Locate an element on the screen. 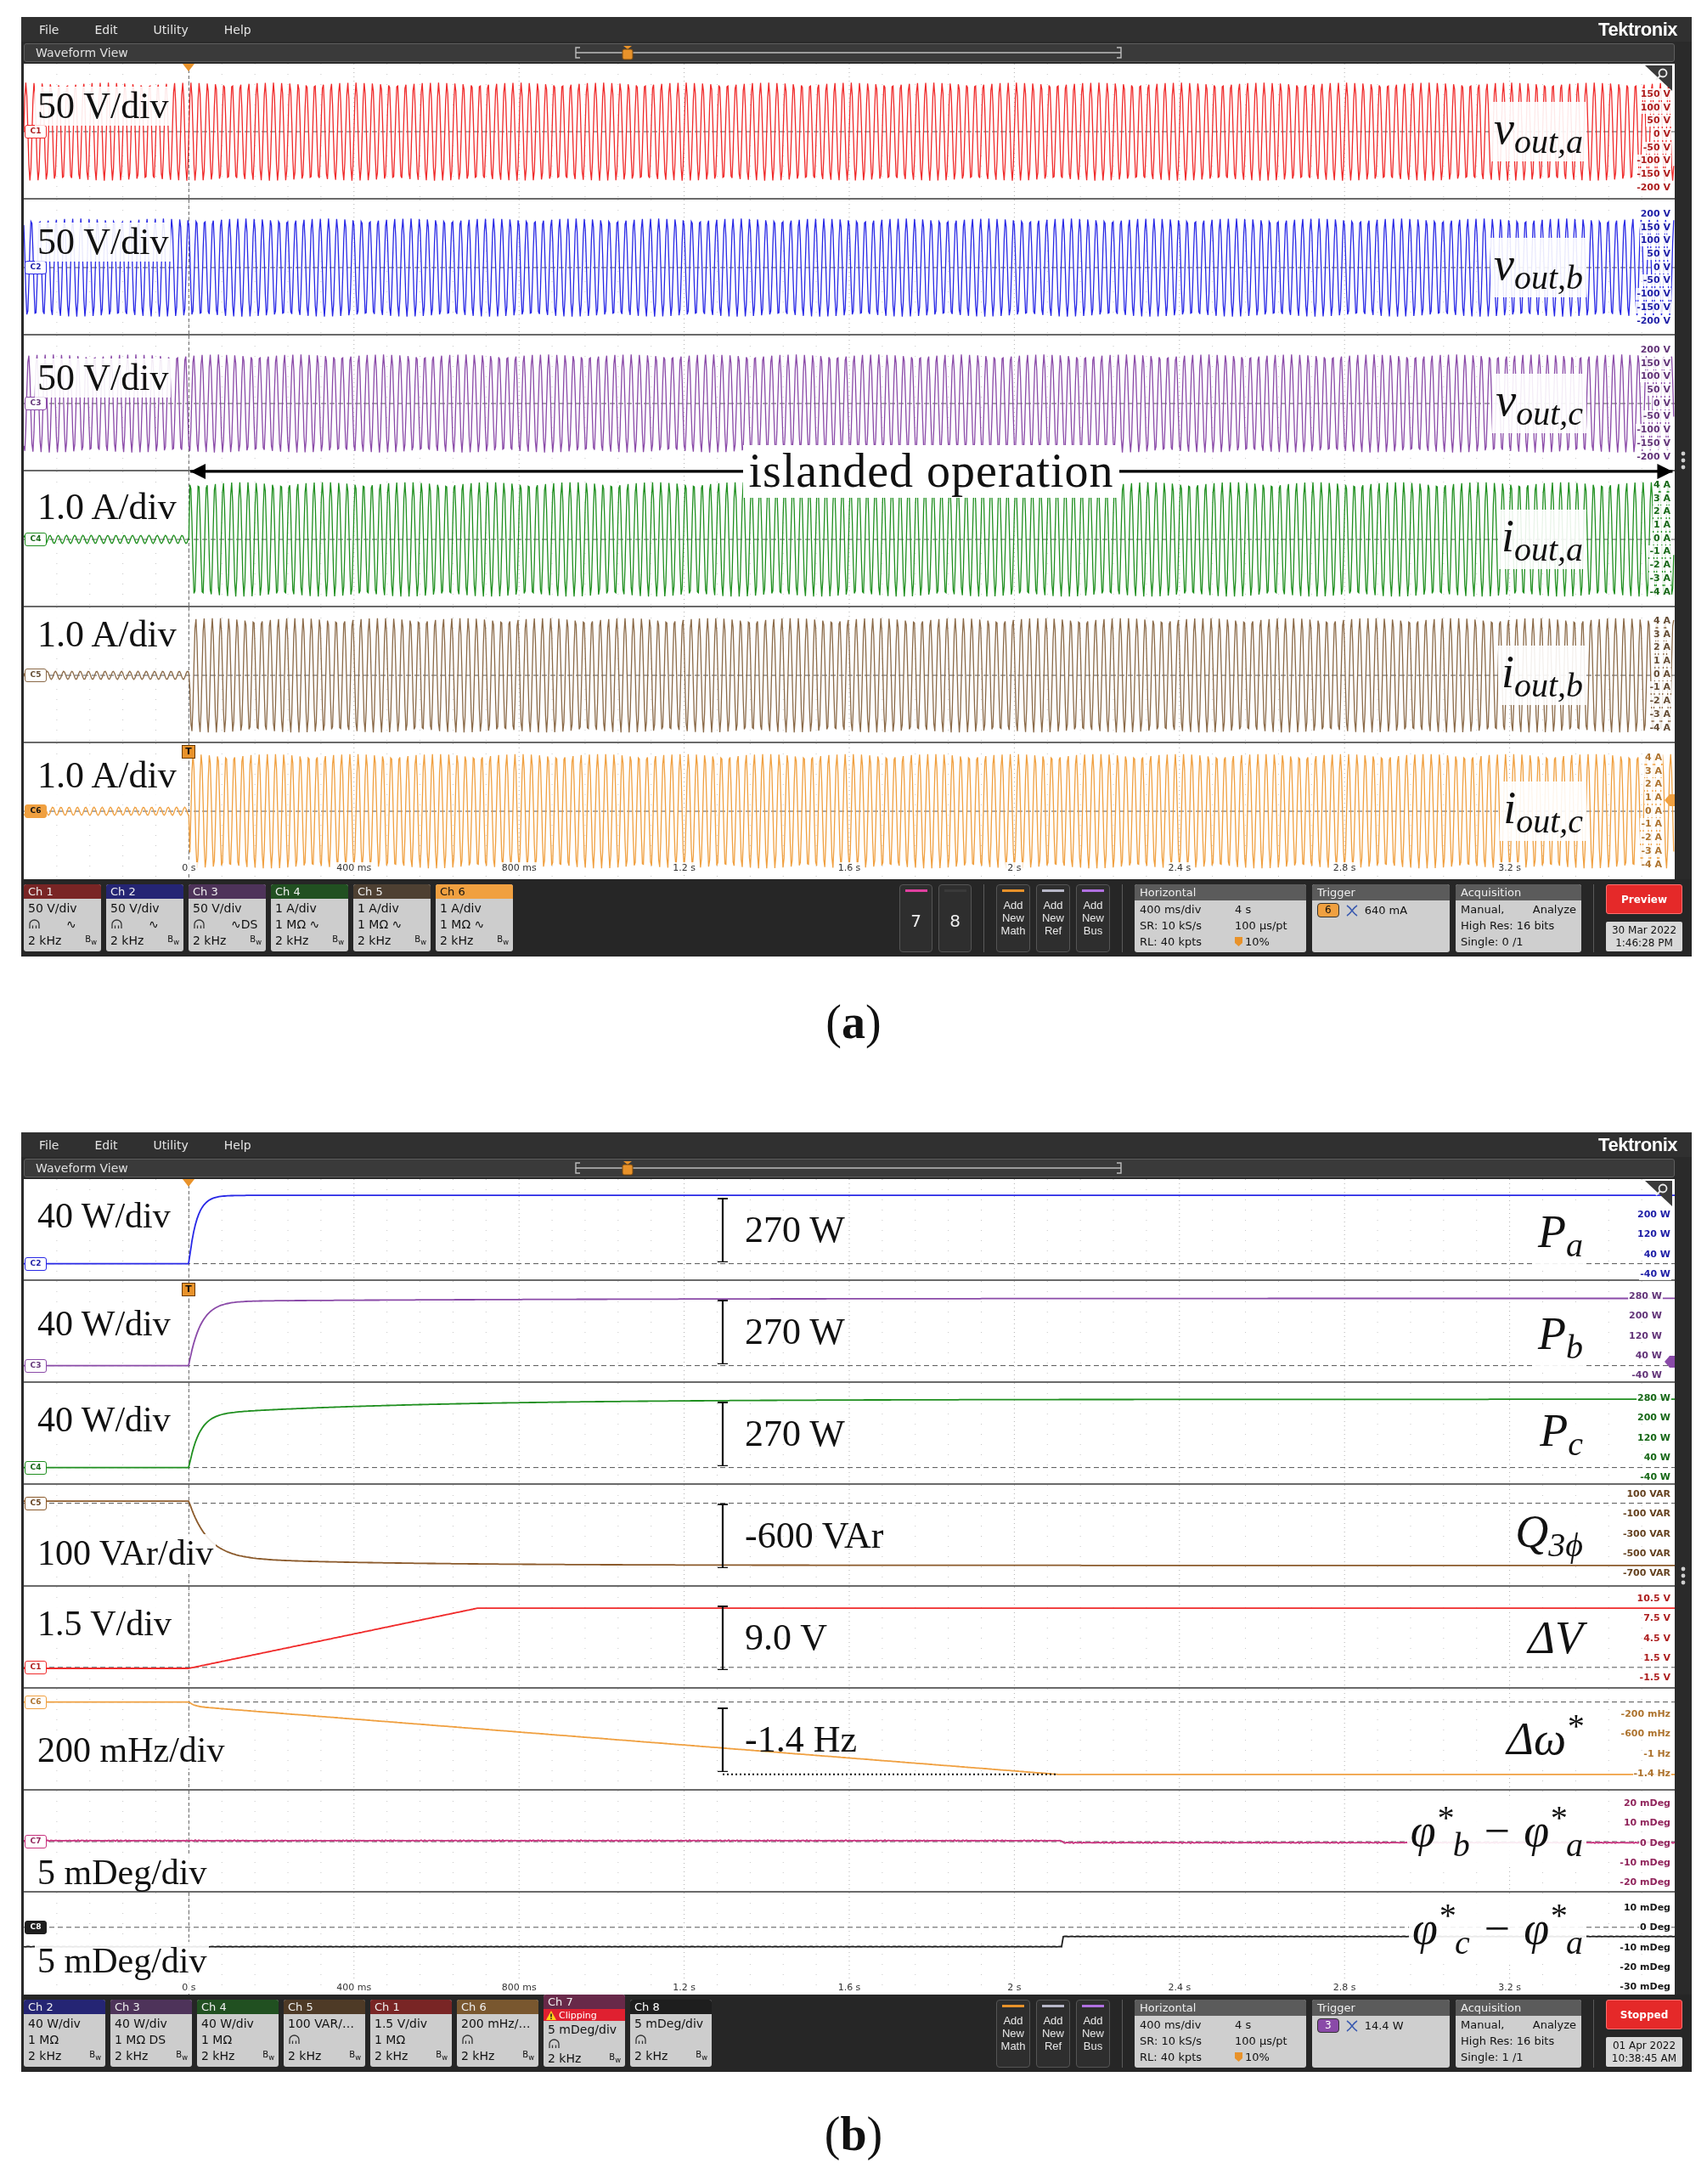 The height and width of the screenshot is (2184, 1707). scale-text: 50 V/div is located at coordinates (52, 908).